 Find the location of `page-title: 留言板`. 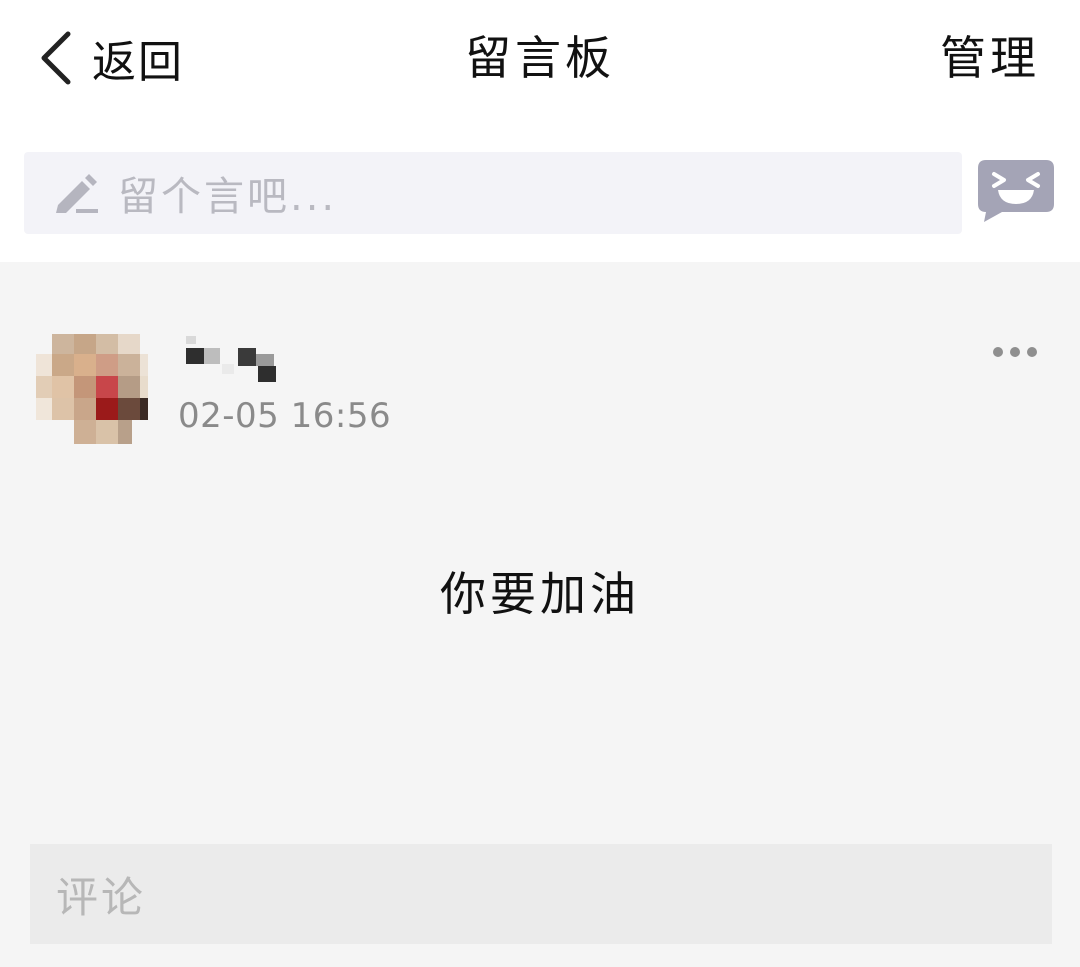

page-title: 留言板 is located at coordinates (540, 58).